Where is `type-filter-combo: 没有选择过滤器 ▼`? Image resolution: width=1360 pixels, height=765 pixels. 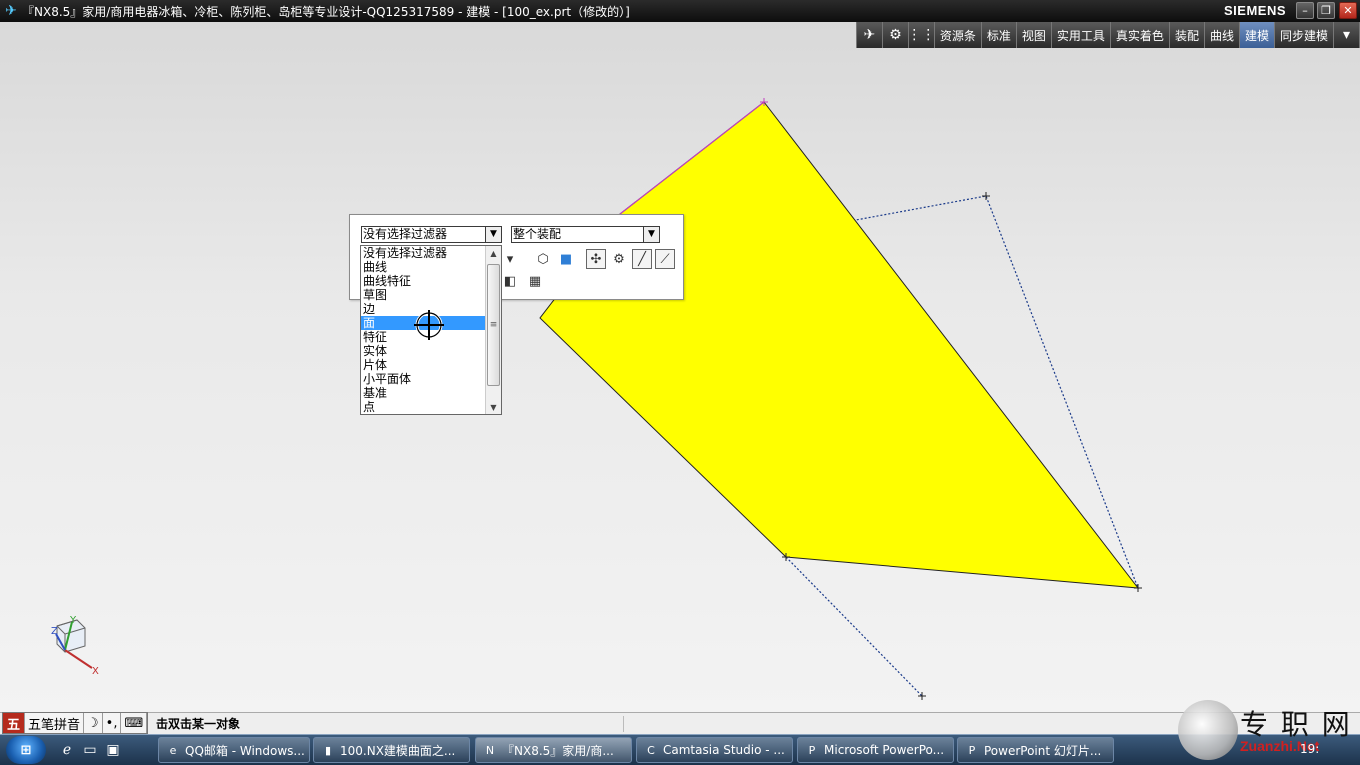 type-filter-combo: 没有选择过滤器 ▼ is located at coordinates (431, 234).